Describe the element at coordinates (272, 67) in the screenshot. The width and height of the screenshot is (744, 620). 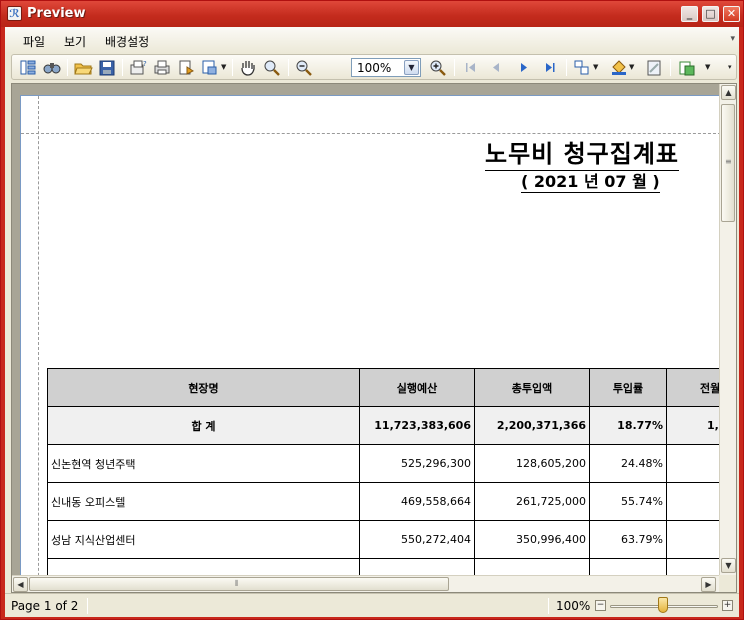
I see `magnifier-button` at that location.